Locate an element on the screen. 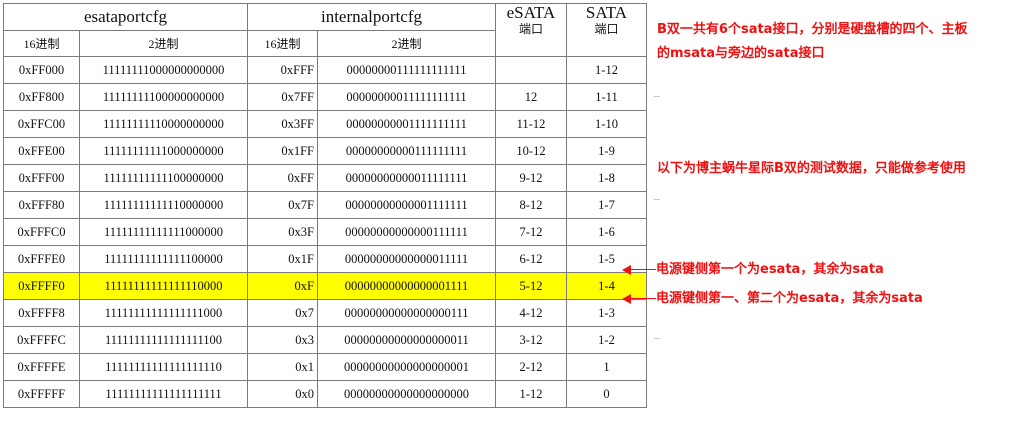 The image size is (1036, 430). cell-internal-hex: 0x3FF is located at coordinates (282, 124).